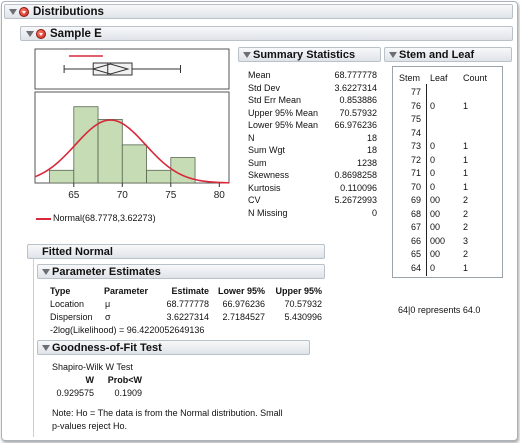 Image resolution: width=520 pixels, height=443 pixels. Describe the element at coordinates (415, 213) in the screenshot. I see `stem-value: 68` at that location.